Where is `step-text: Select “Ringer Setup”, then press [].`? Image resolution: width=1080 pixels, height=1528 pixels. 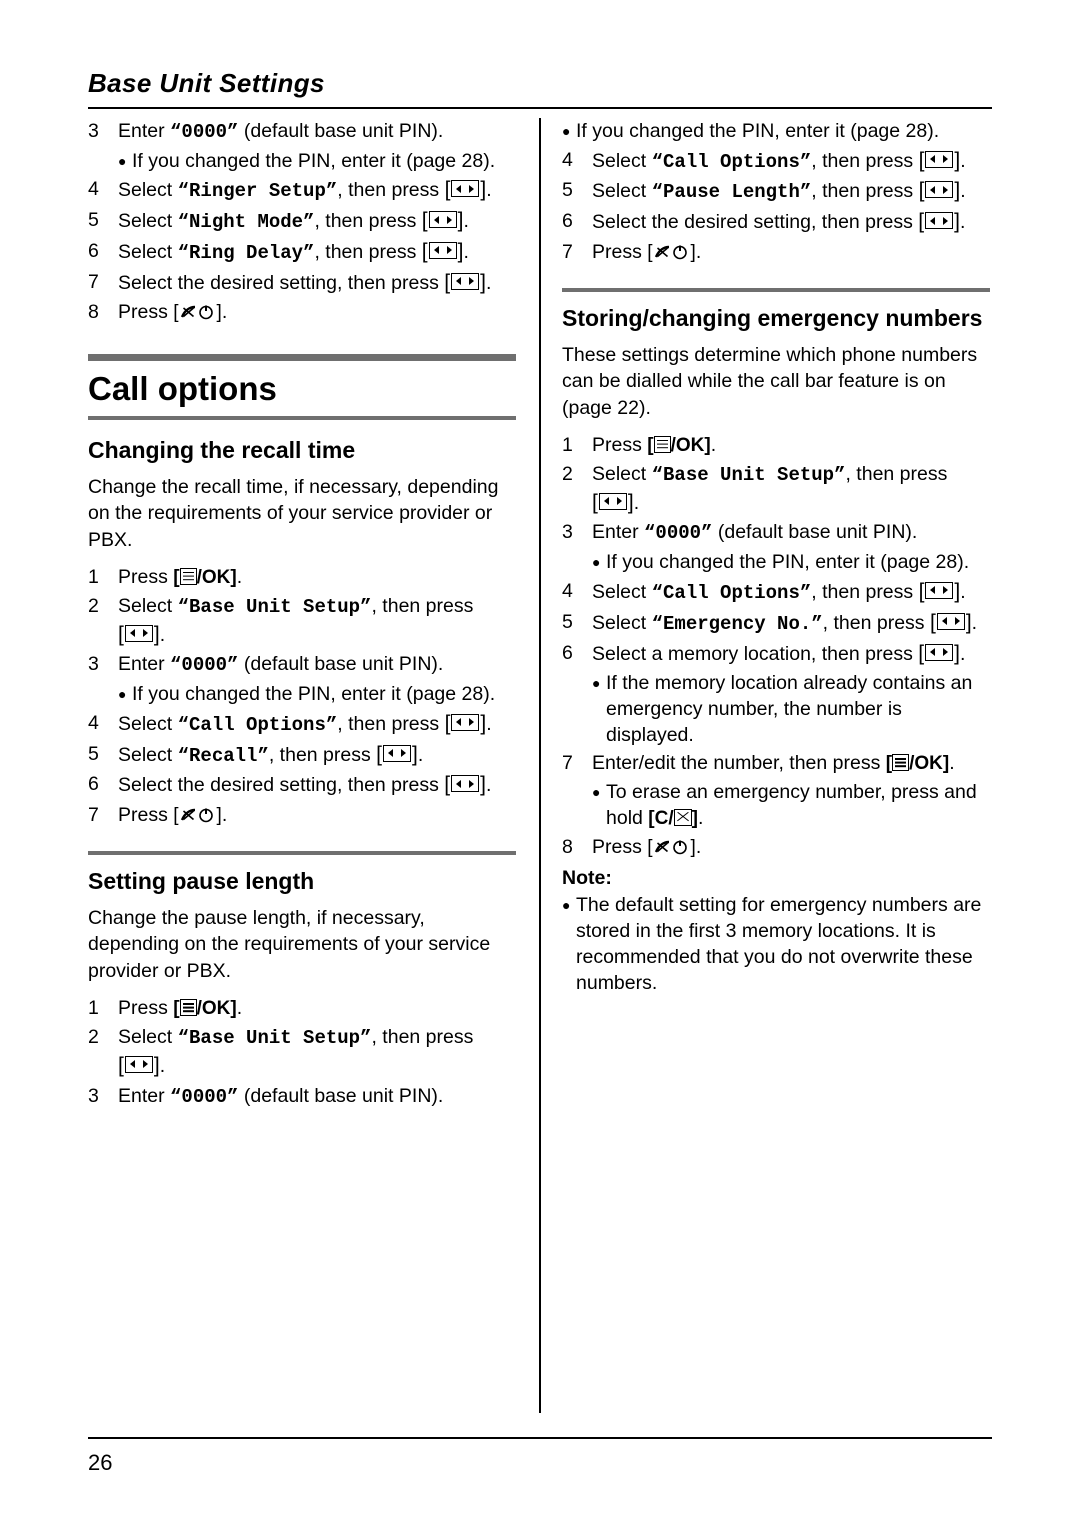 step-text: Select “Ringer Setup”, then press []. is located at coordinates (317, 190).